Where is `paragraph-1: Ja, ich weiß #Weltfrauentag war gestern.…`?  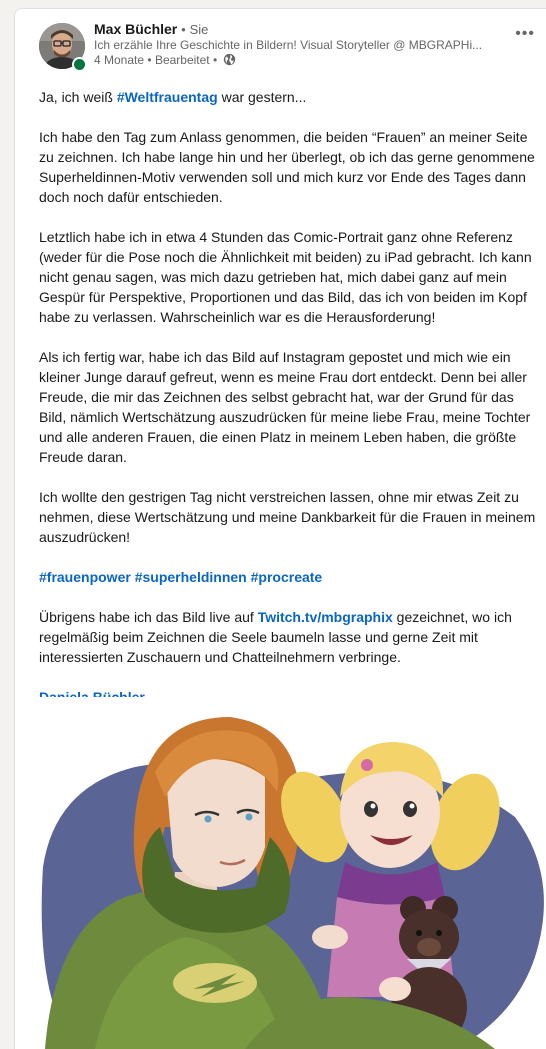
paragraph-1: Ja, ich weiß #Weltfrauentag war gestern.… is located at coordinates (289, 97).